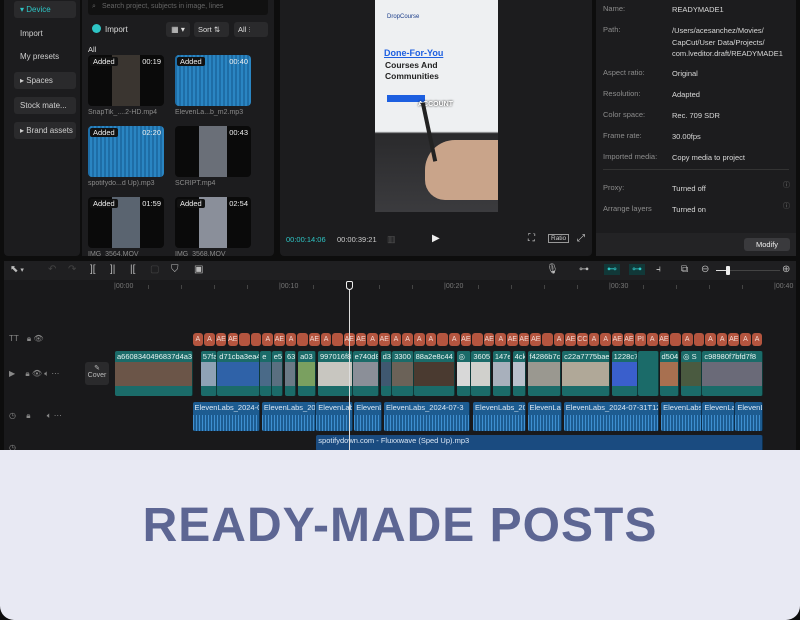 Image resolution: width=800 pixels, height=620 pixels. What do you see at coordinates (625, 373) in the screenshot?
I see `video-clip: 1228c7` at bounding box center [625, 373].